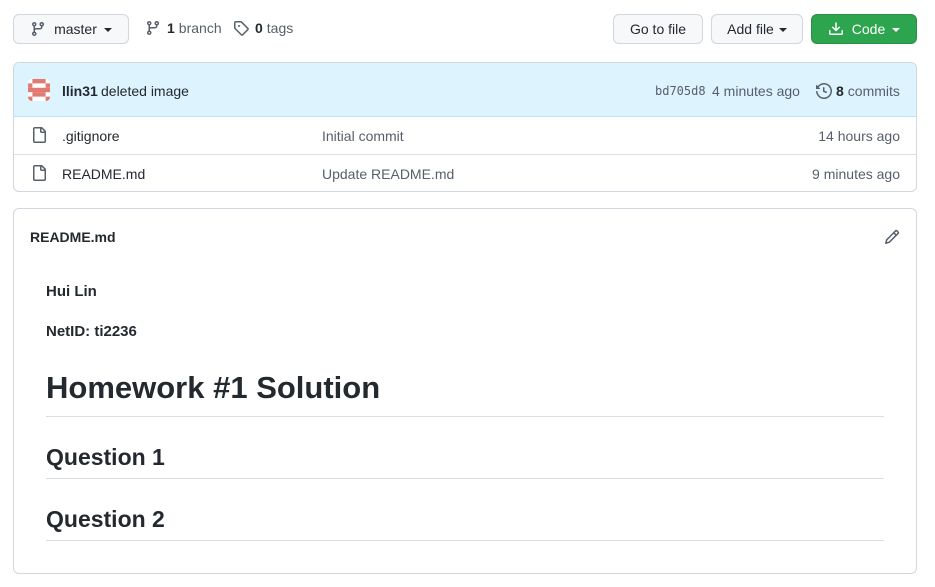  What do you see at coordinates (105, 457) in the screenshot?
I see `readme-heading-question-1: Question 1` at bounding box center [105, 457].